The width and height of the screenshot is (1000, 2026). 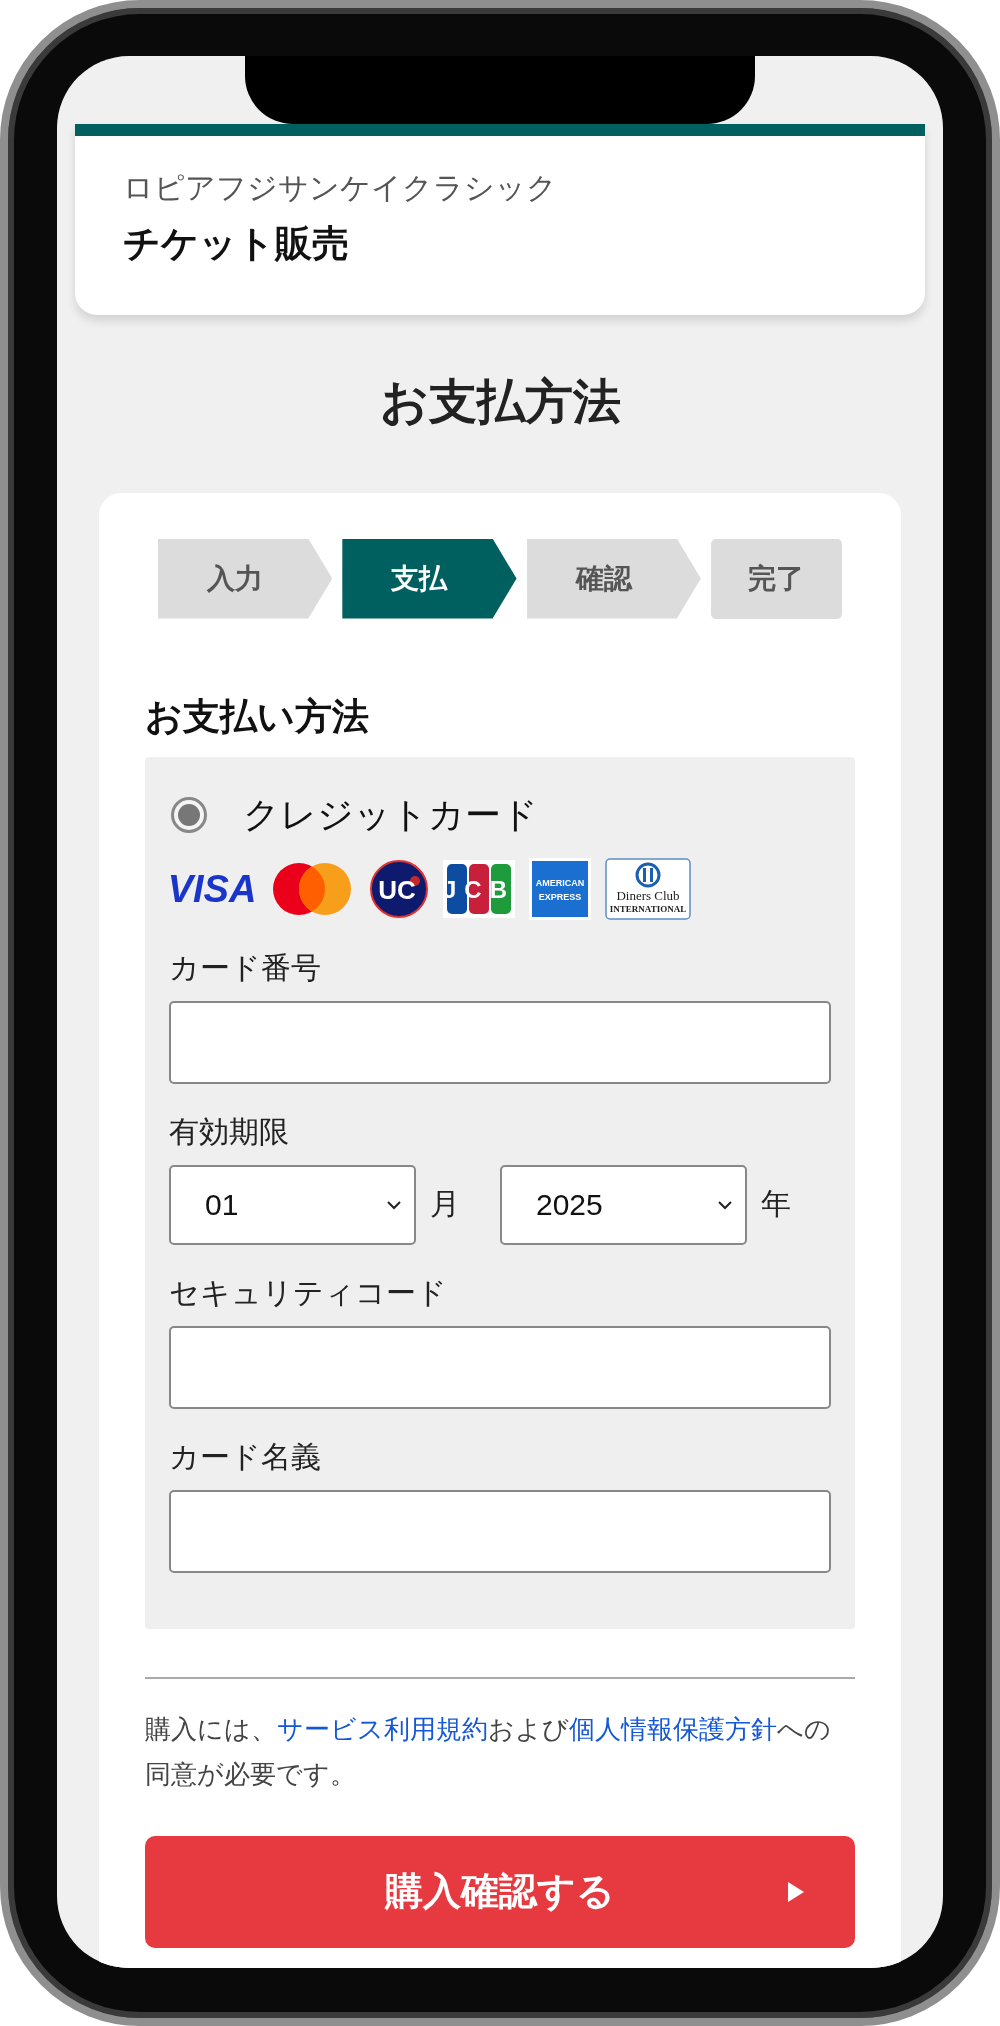 What do you see at coordinates (613, 578) in the screenshot?
I see `progress-step: 確認` at bounding box center [613, 578].